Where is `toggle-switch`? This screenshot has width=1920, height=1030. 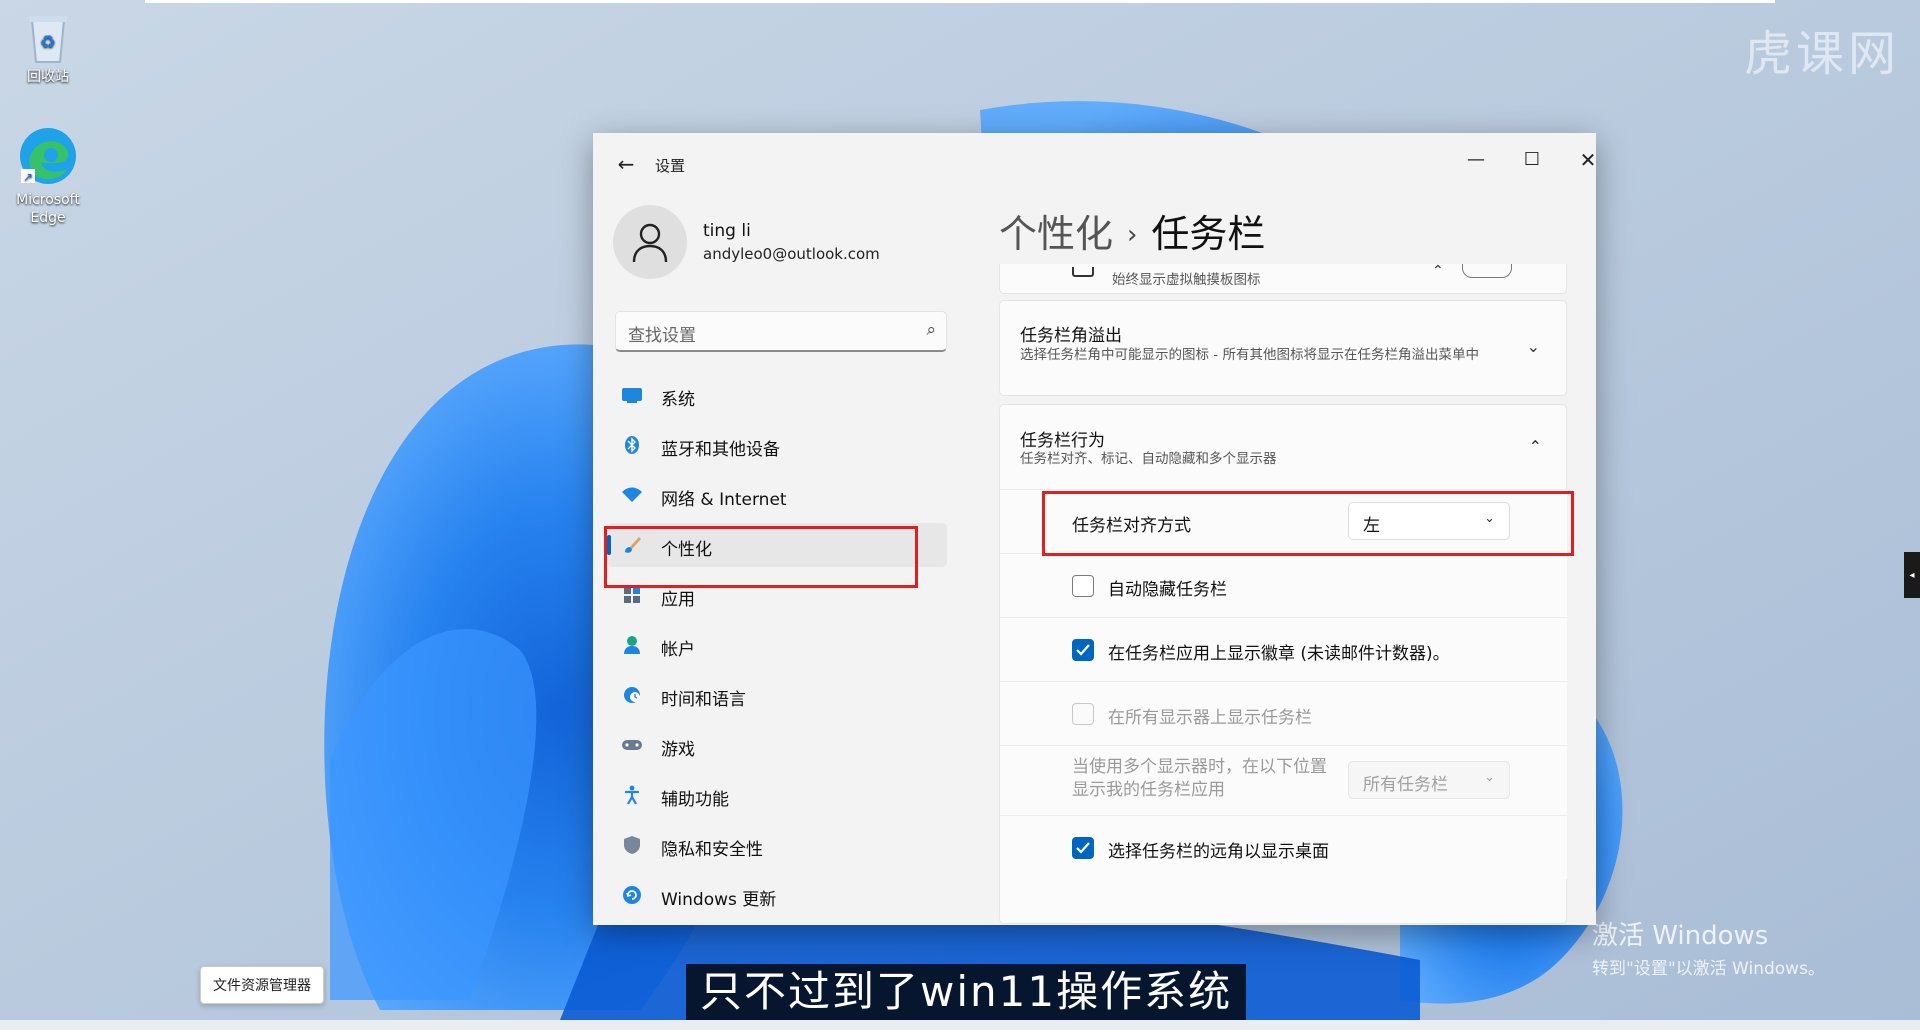 toggle-switch is located at coordinates (1487, 271).